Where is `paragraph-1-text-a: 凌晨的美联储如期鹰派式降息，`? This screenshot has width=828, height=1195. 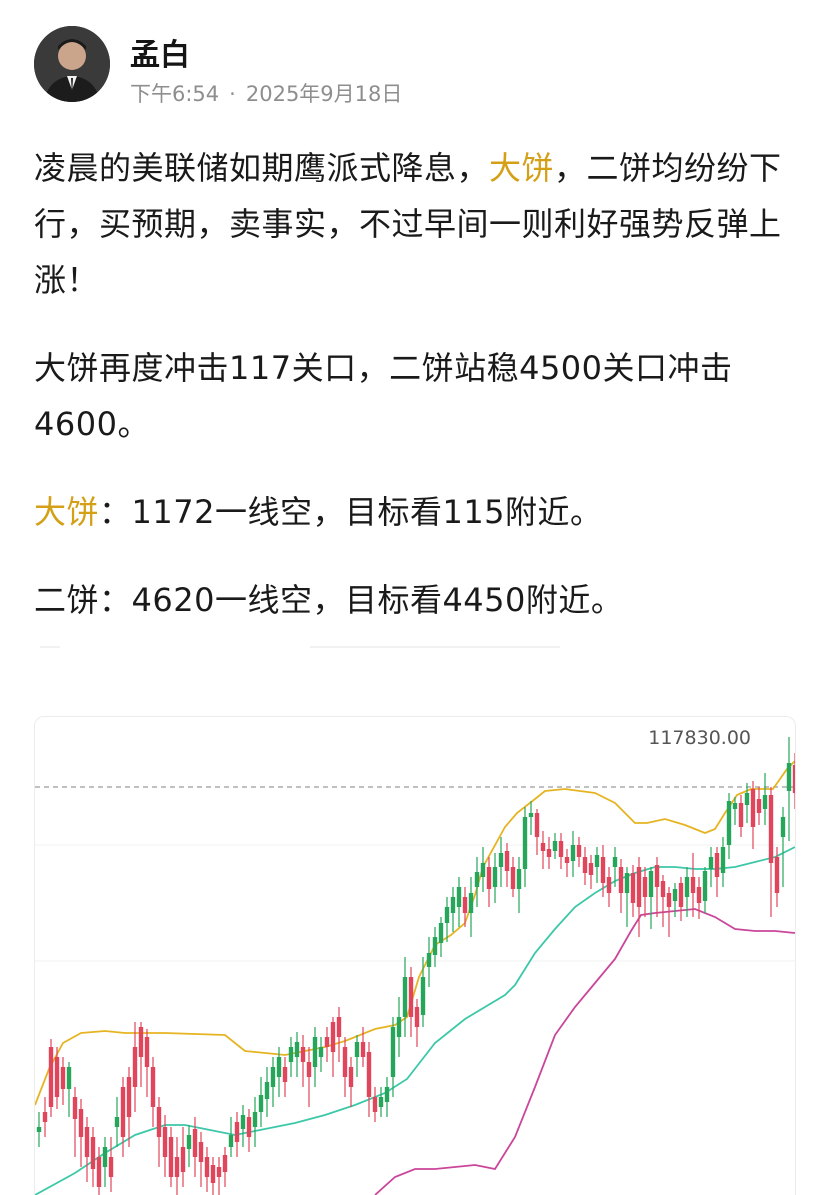
paragraph-1-text-a: 凌晨的美联储如期鹰派式降息， is located at coordinates (262, 168).